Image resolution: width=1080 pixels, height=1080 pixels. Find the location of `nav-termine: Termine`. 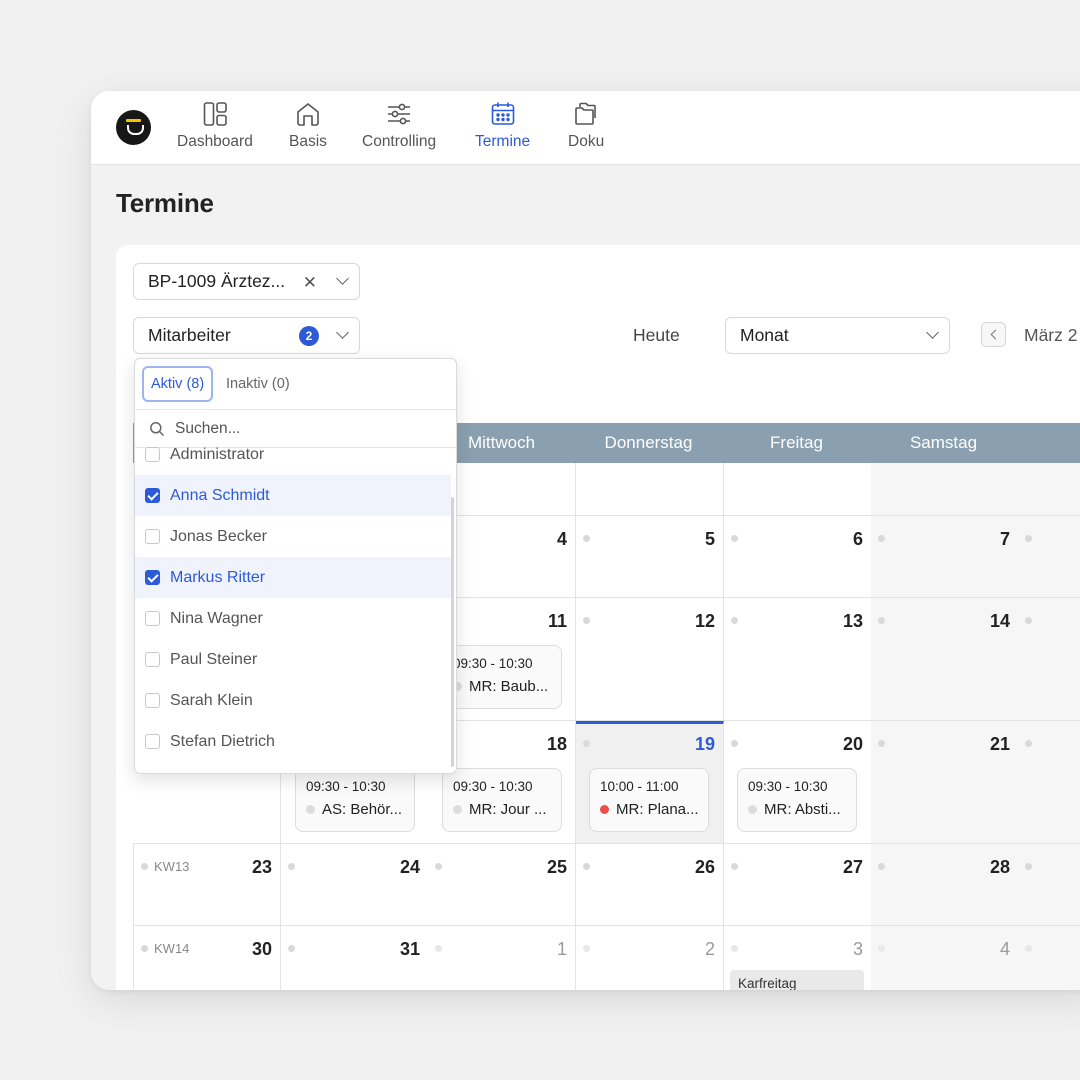

nav-termine: Termine is located at coordinates (502, 129).